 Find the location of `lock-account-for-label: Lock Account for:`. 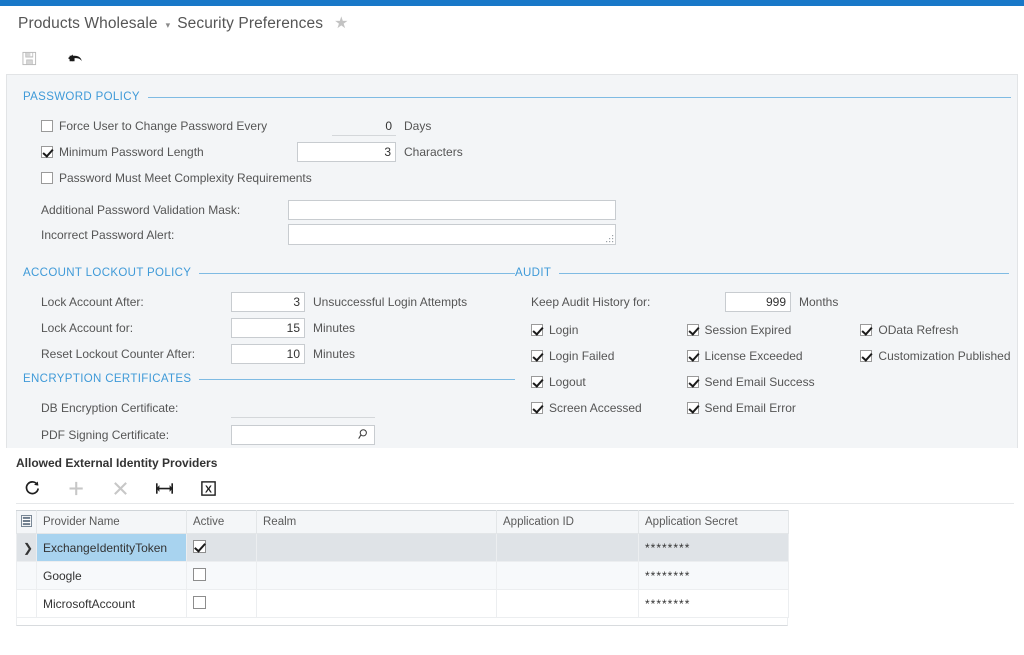

lock-account-for-label: Lock Account for: is located at coordinates (87, 328).